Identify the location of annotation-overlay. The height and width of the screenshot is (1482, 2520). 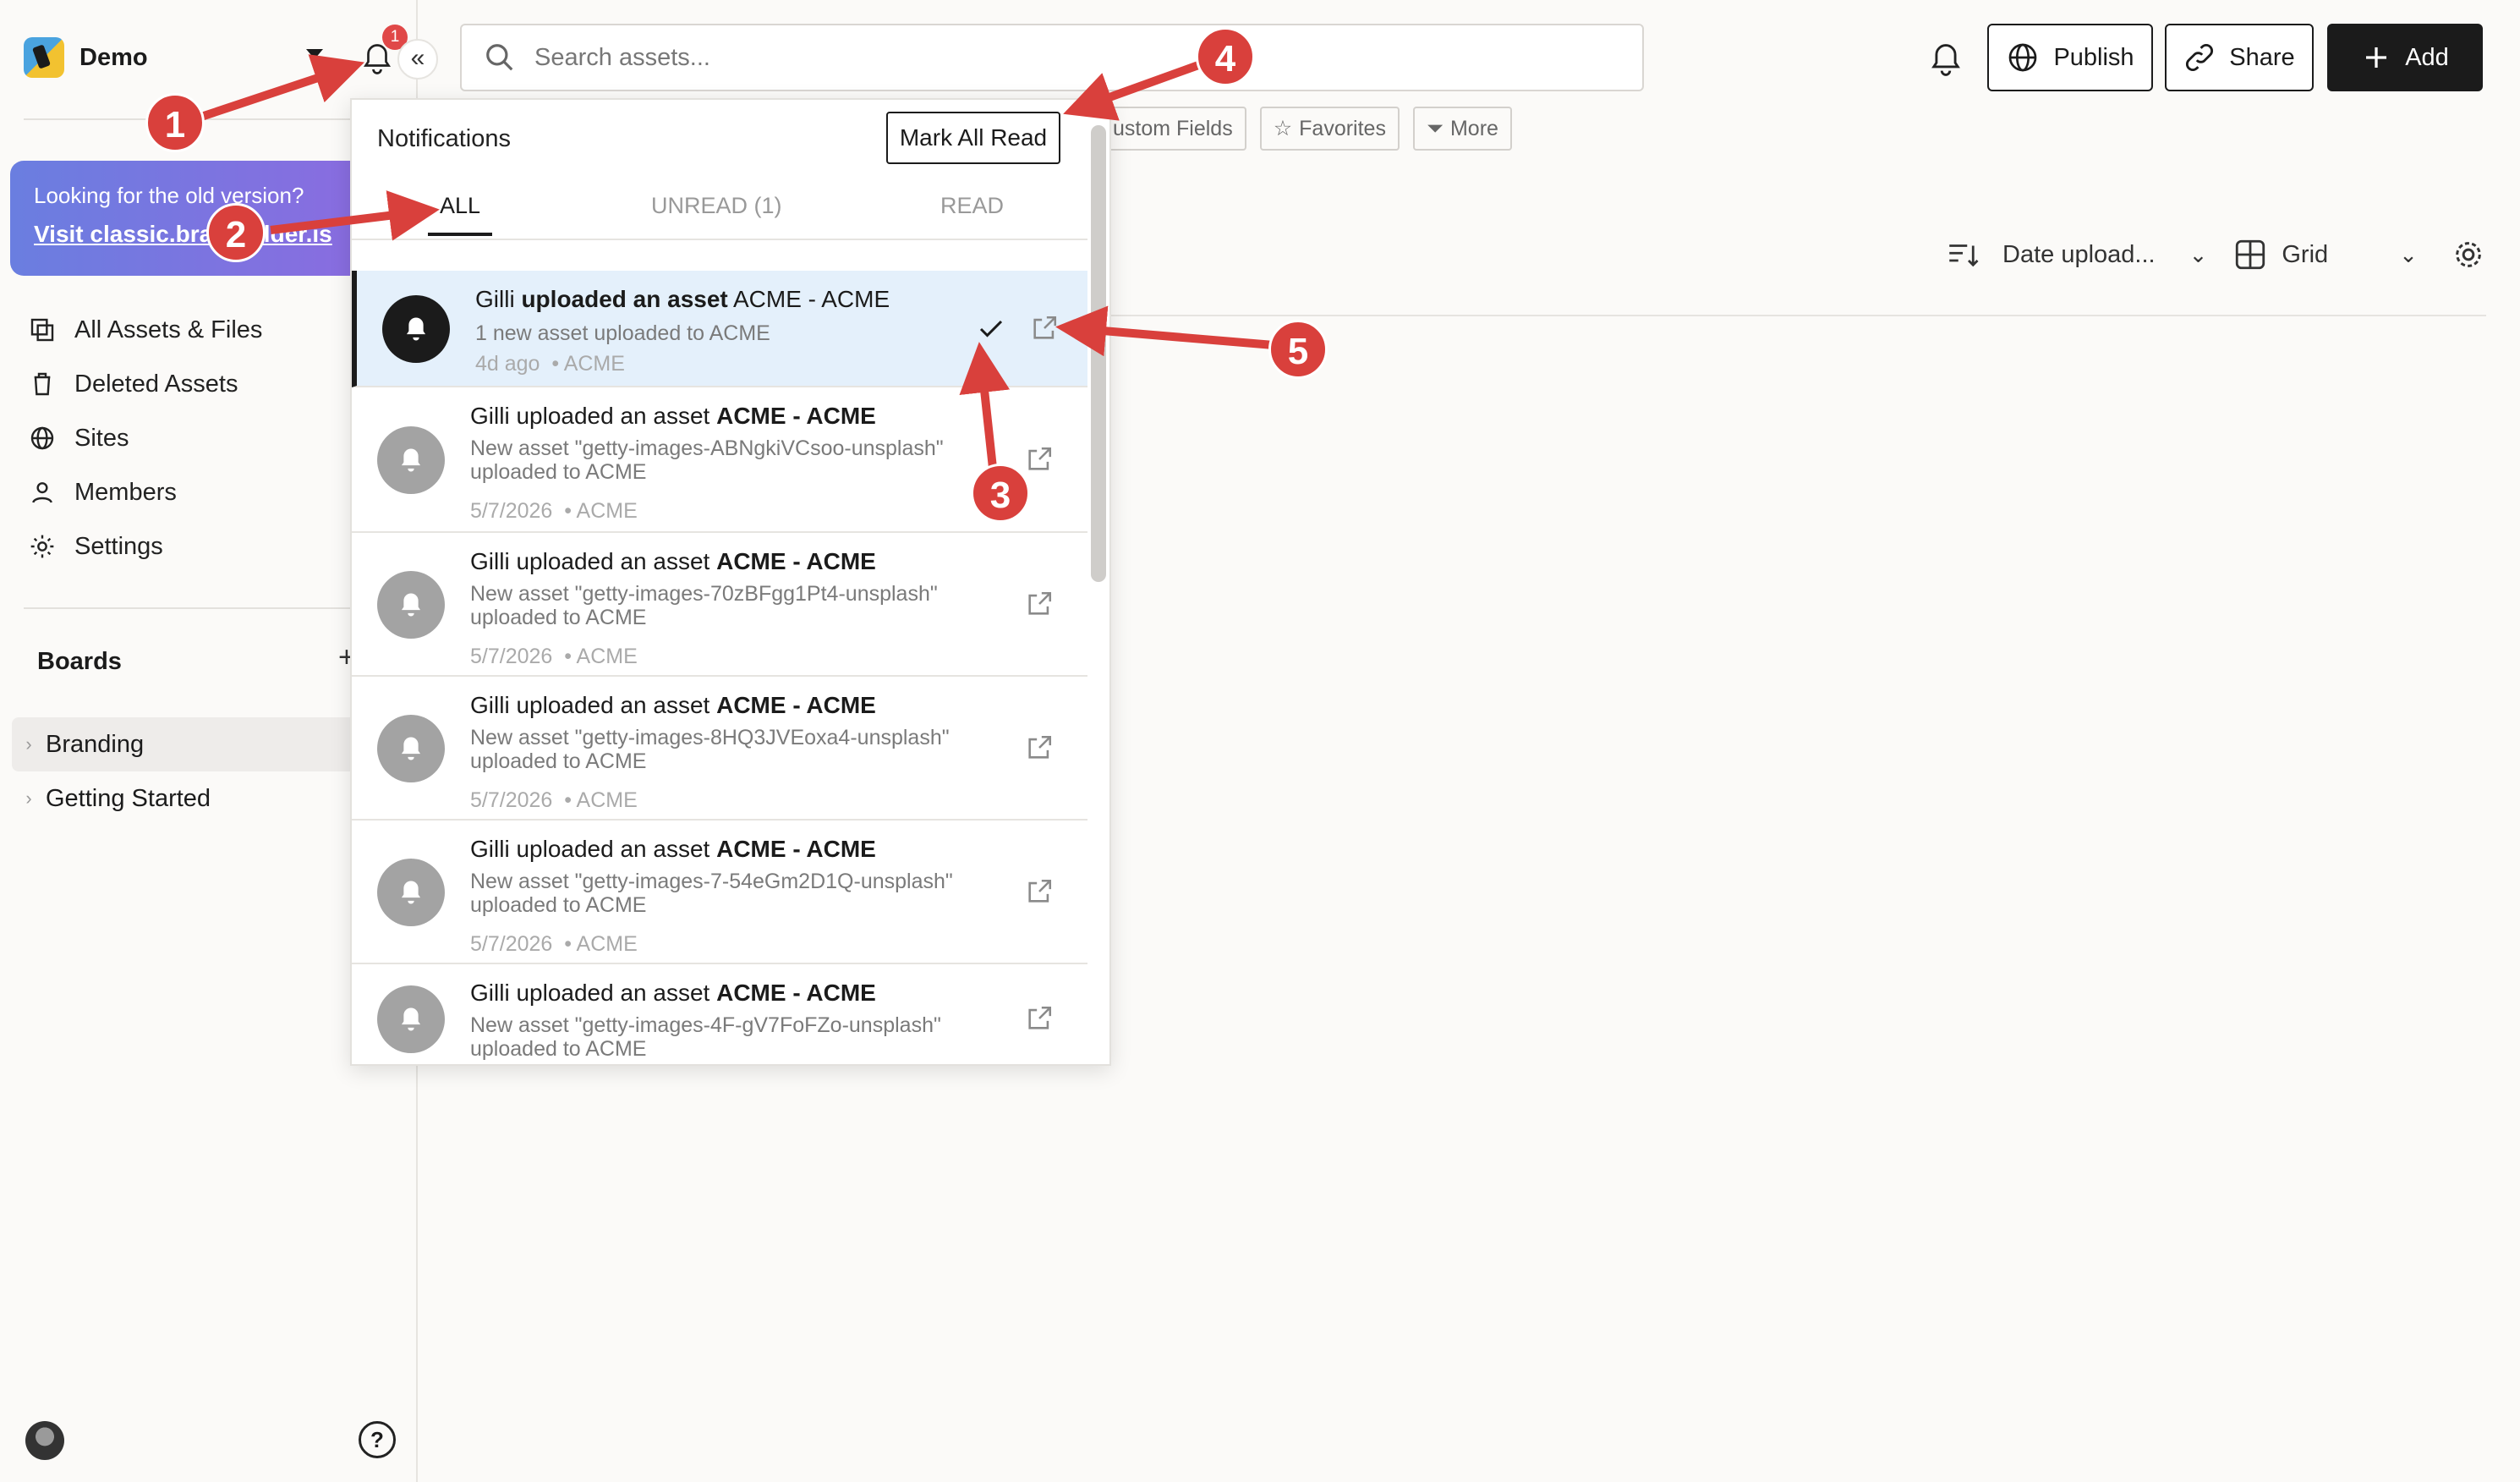
(737, 277).